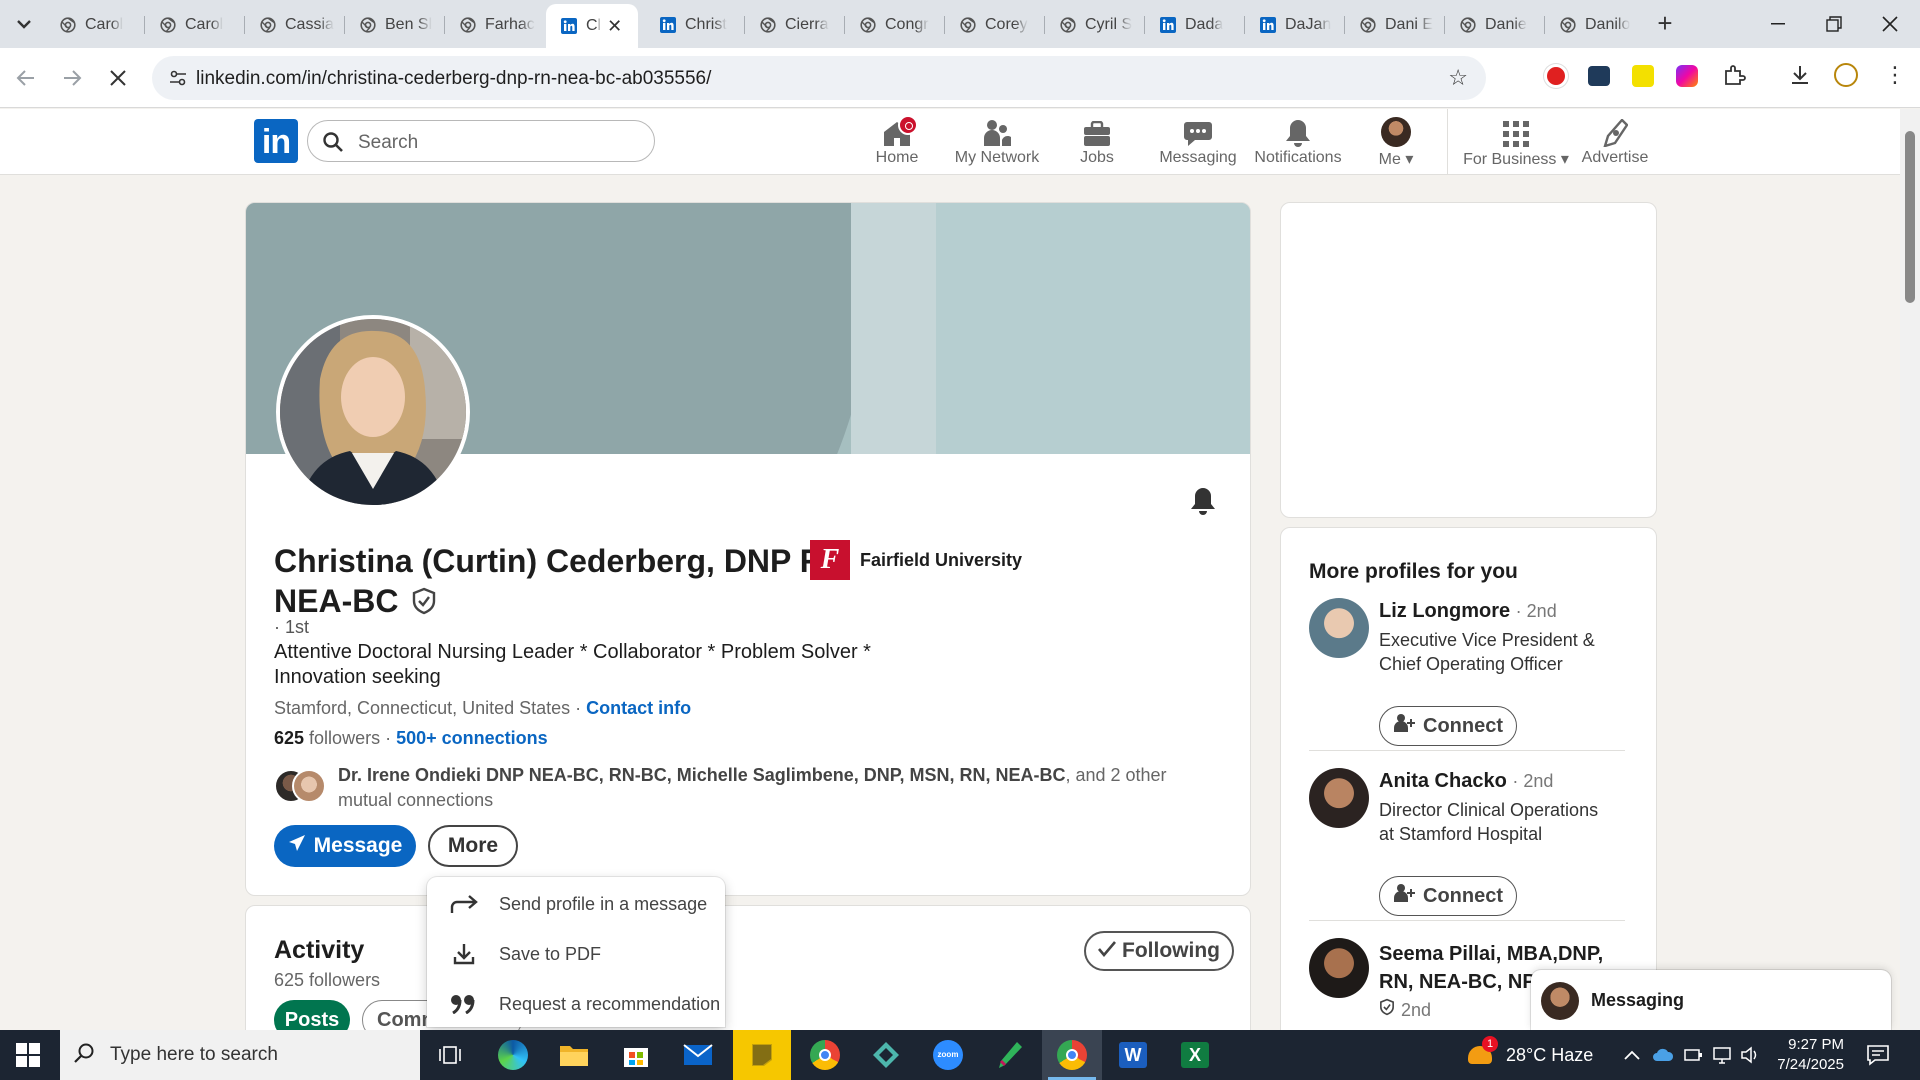 This screenshot has height=1080, width=1920. Describe the element at coordinates (1800, 77) in the screenshot. I see `downloads-icon` at that location.